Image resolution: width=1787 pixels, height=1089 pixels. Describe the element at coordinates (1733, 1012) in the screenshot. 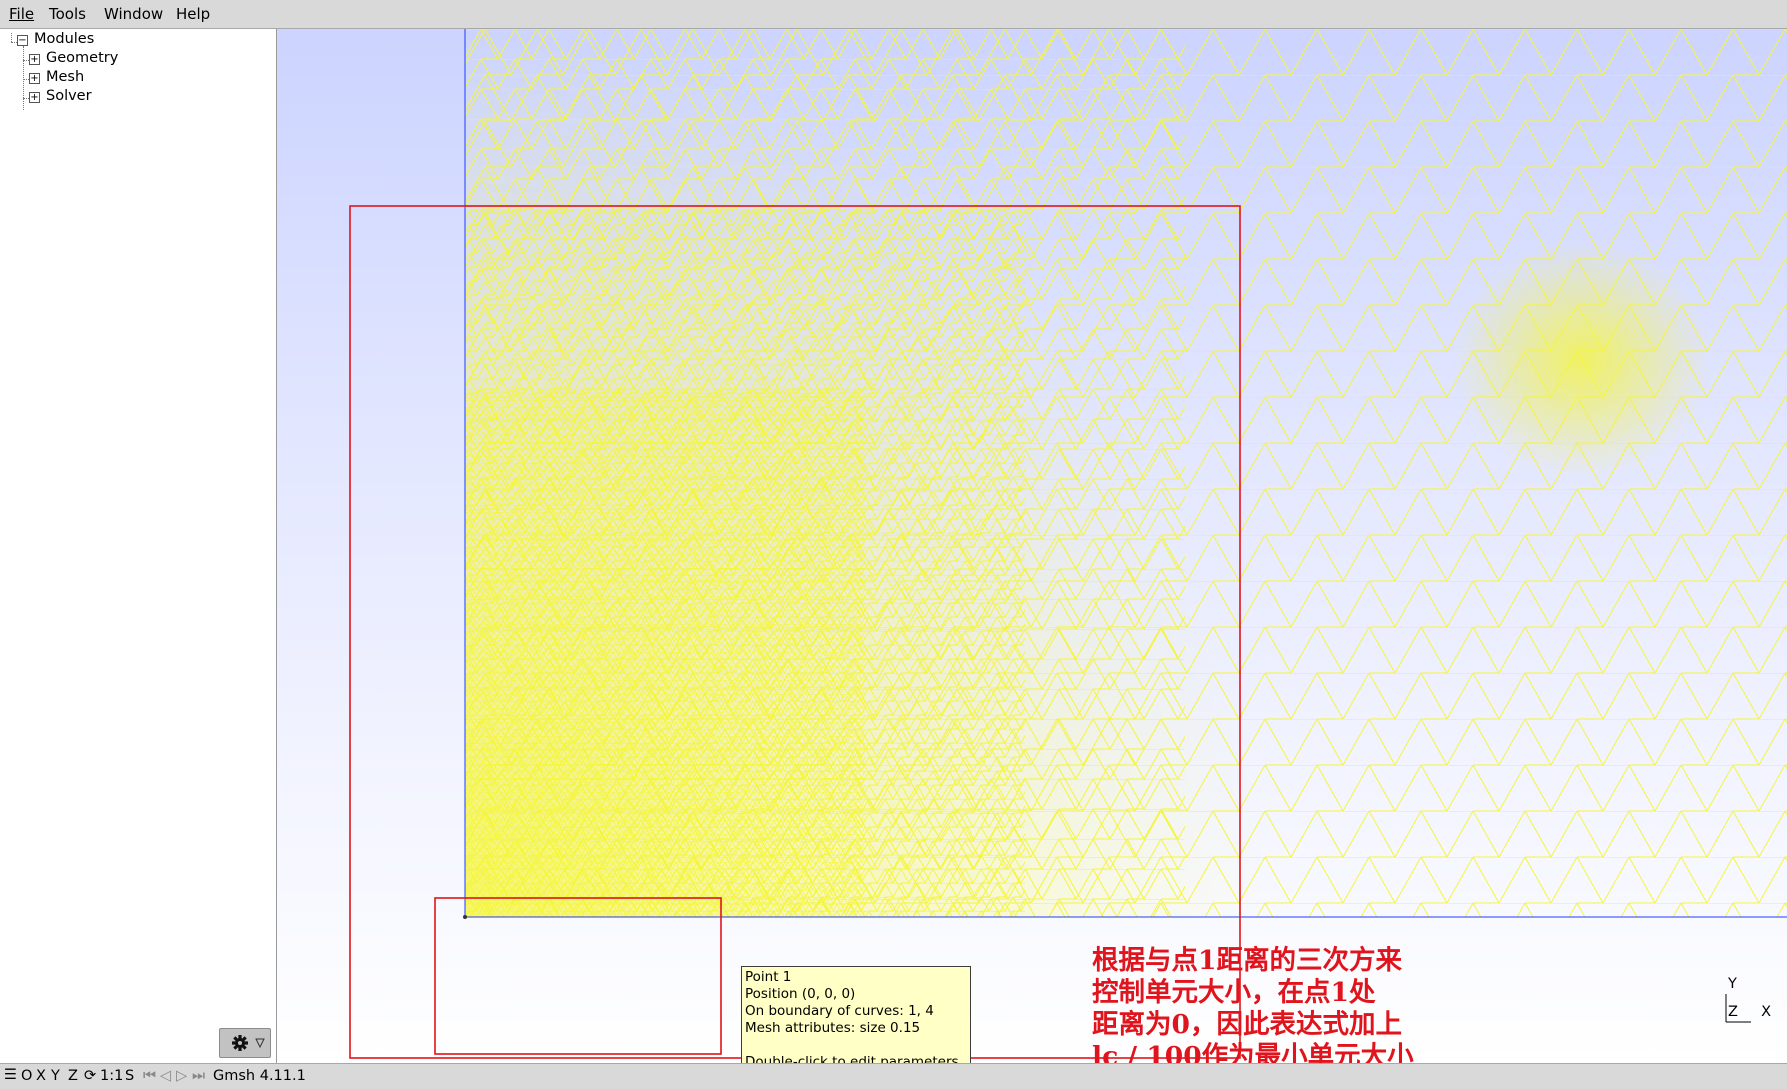

I see `axis-z-label: Z` at that location.